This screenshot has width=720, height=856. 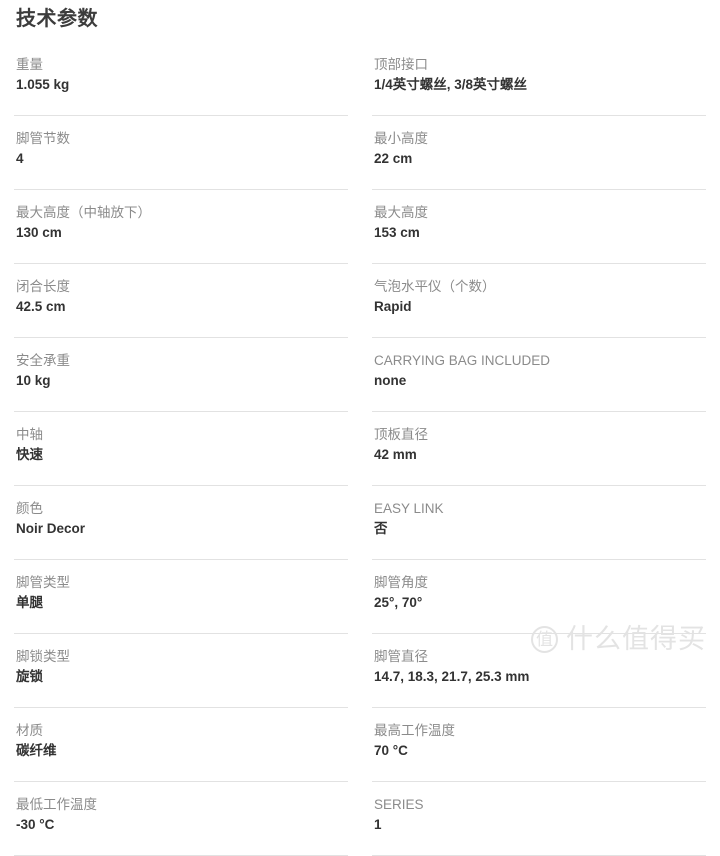 I want to click on spec-label: 最高工作温度, so click(x=414, y=730).